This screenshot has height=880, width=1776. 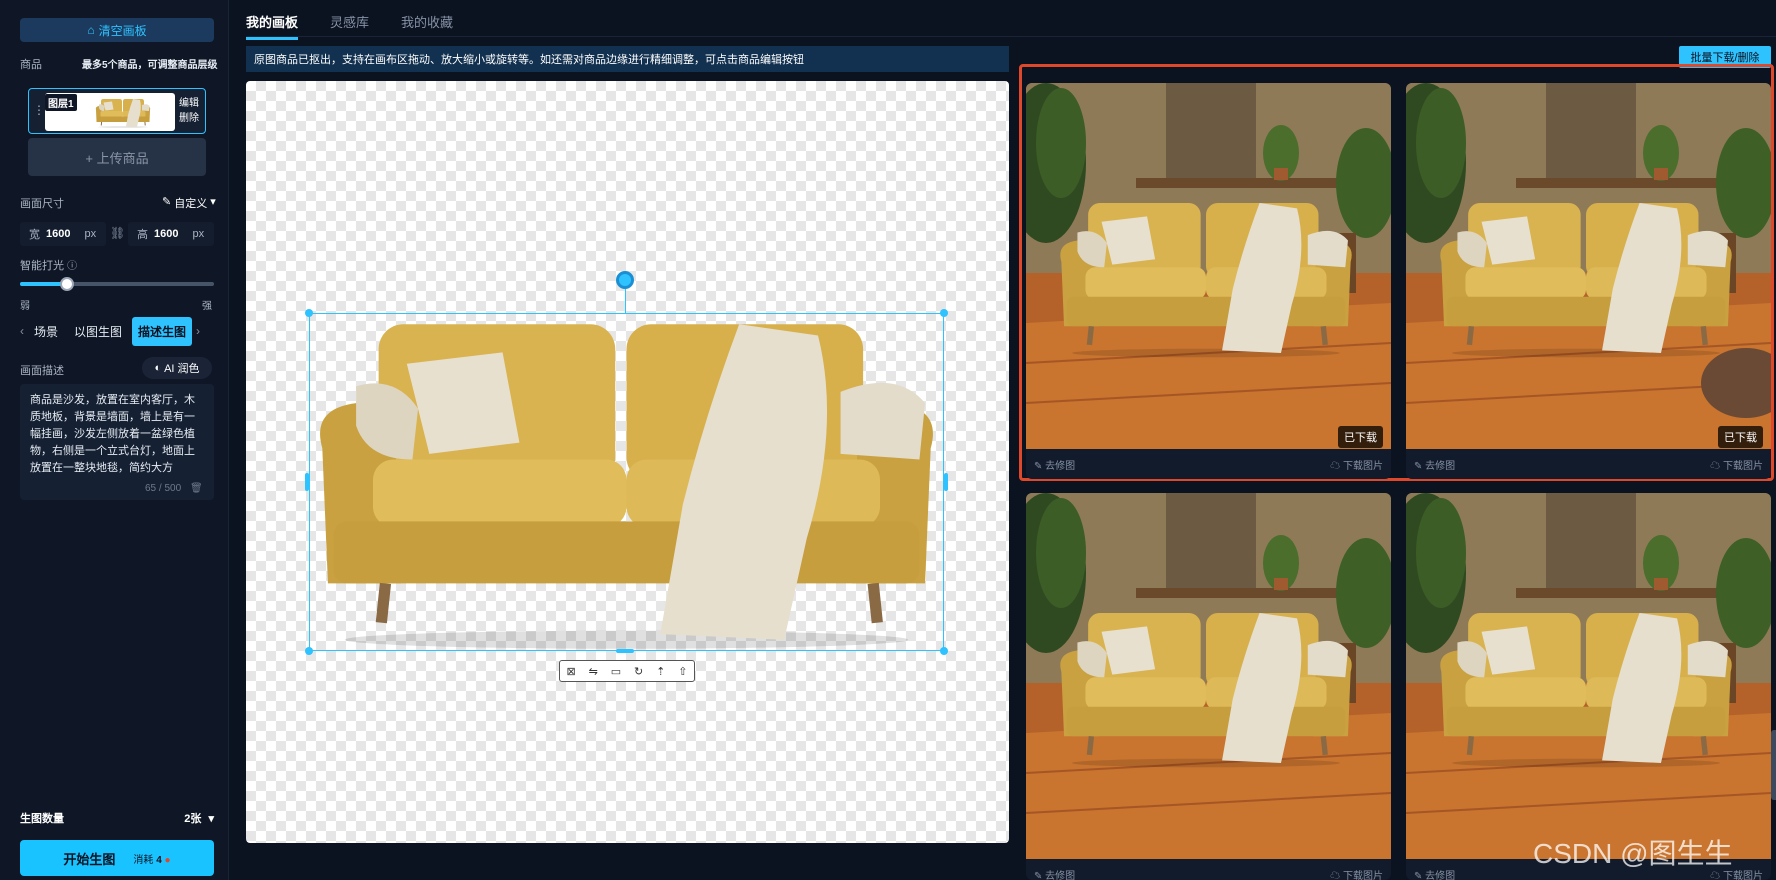 What do you see at coordinates (150, 65) in the screenshot?
I see `products-hint: 最多5个商品，可调整商品层级` at bounding box center [150, 65].